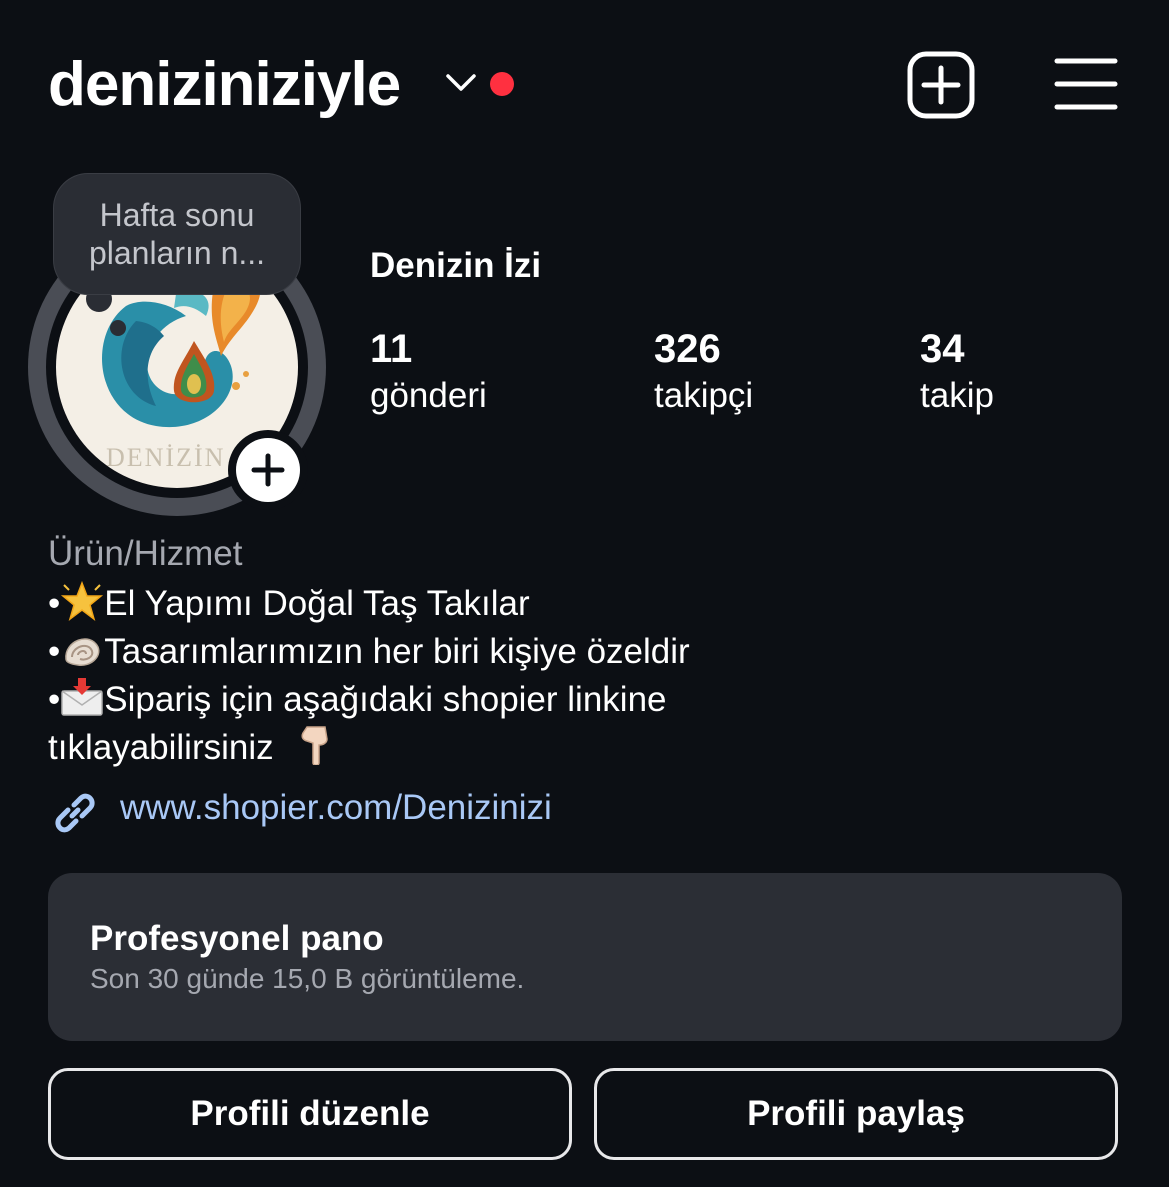 The width and height of the screenshot is (1169, 1187). What do you see at coordinates (428, 748) in the screenshot?
I see `bio-line: tıklayabilirsiniz` at bounding box center [428, 748].